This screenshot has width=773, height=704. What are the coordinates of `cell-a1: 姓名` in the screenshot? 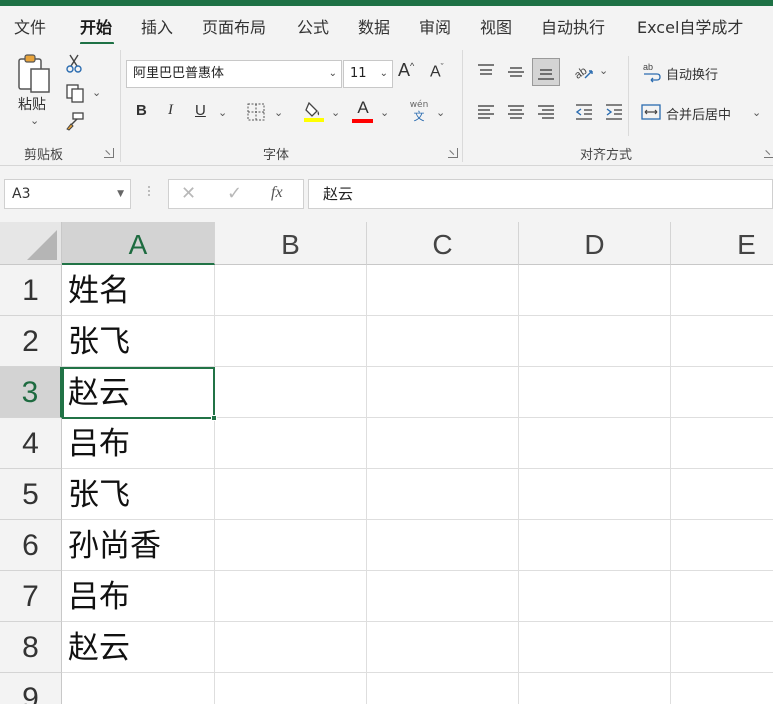 It's located at (138, 290).